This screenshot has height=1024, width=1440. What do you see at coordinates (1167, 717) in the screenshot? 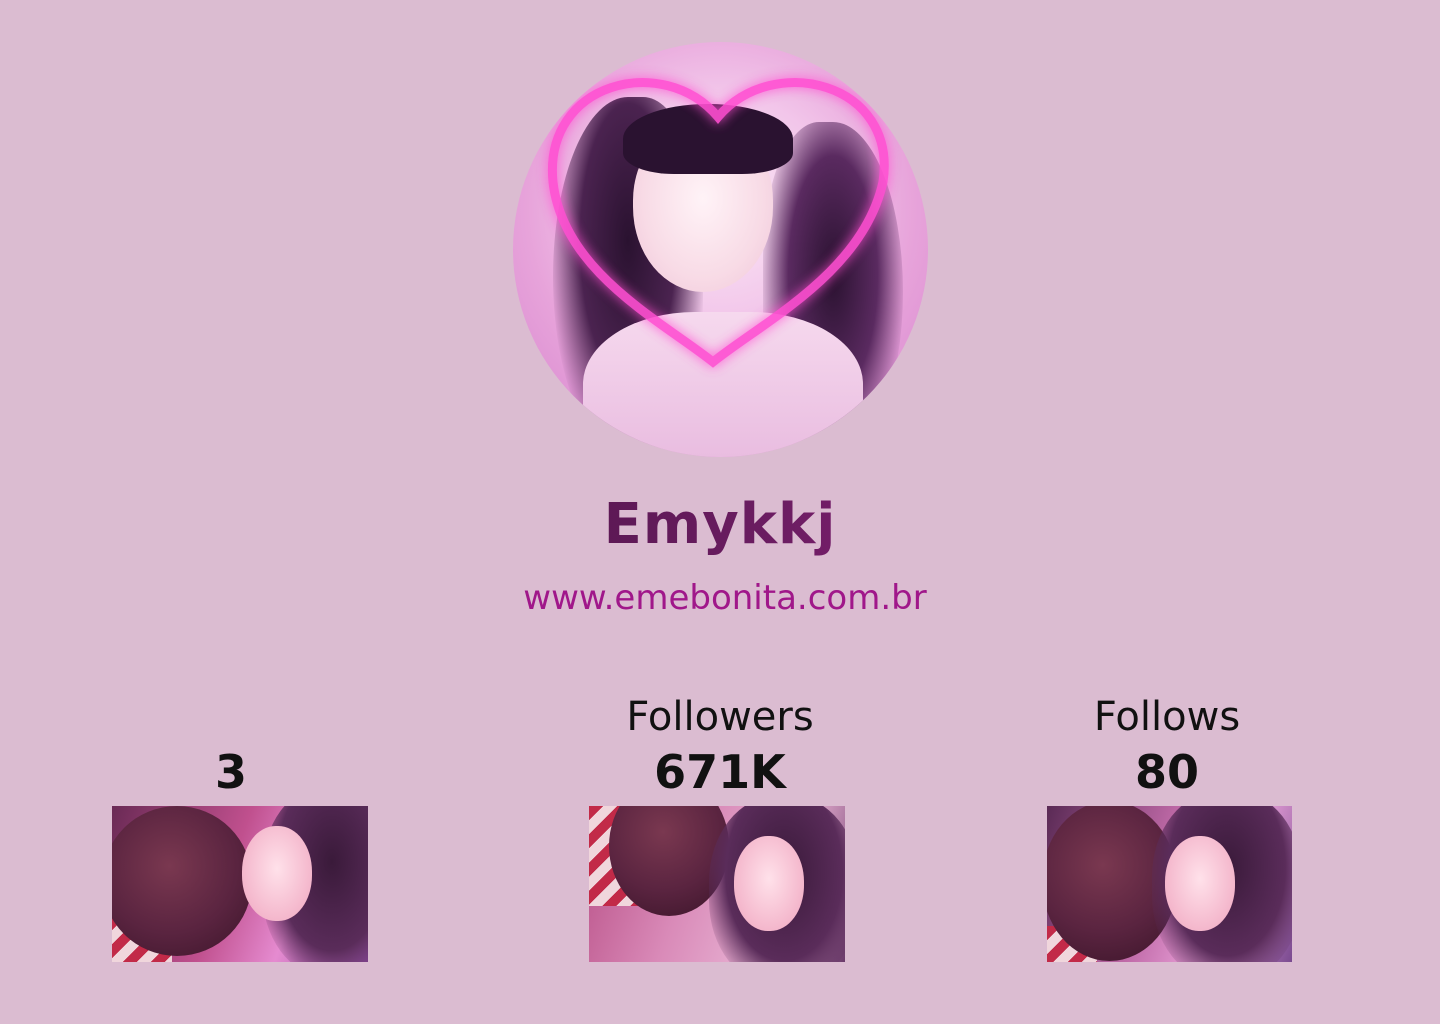
I see `stat-follows-label: Follows` at bounding box center [1167, 717].